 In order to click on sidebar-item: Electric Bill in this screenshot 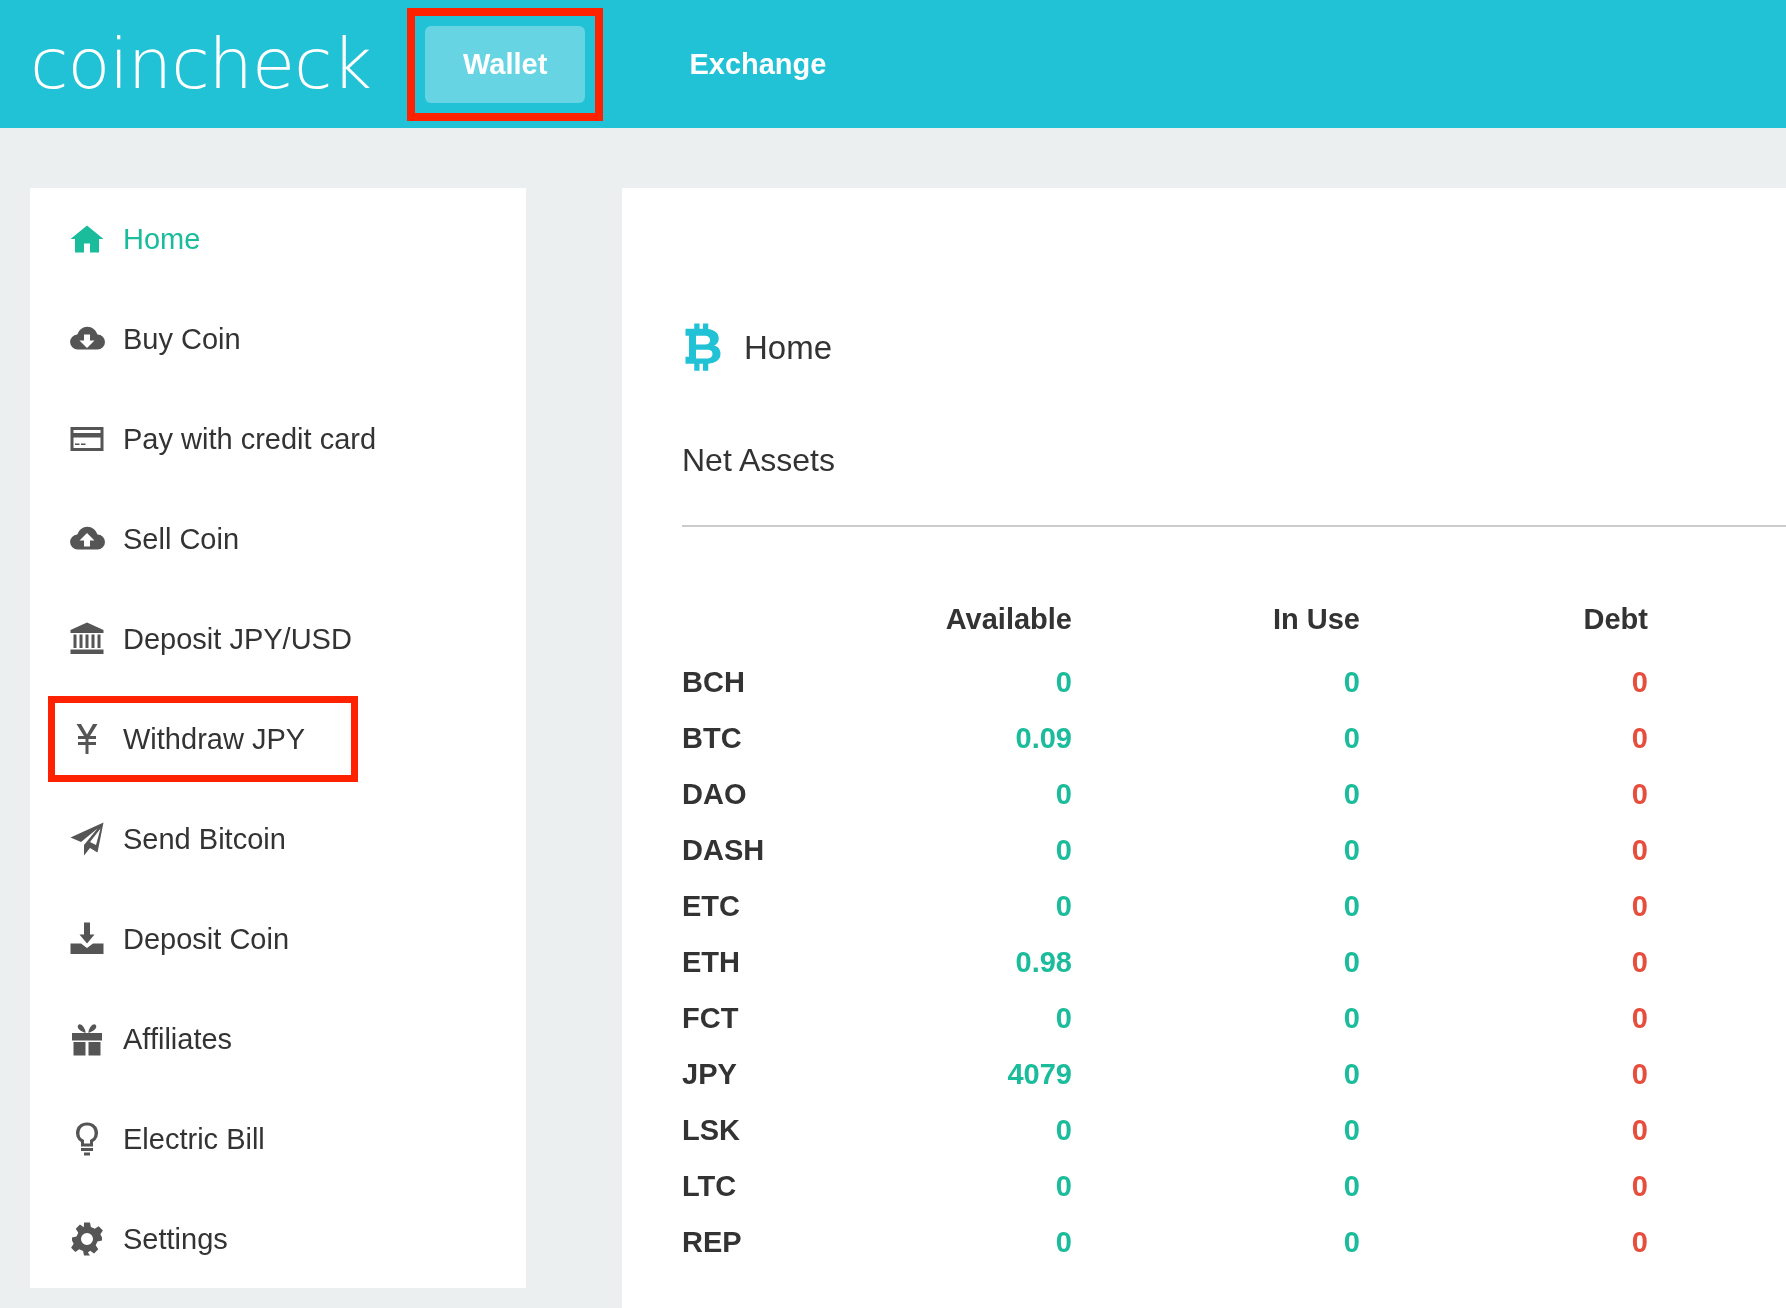, I will do `click(203, 1139)`.